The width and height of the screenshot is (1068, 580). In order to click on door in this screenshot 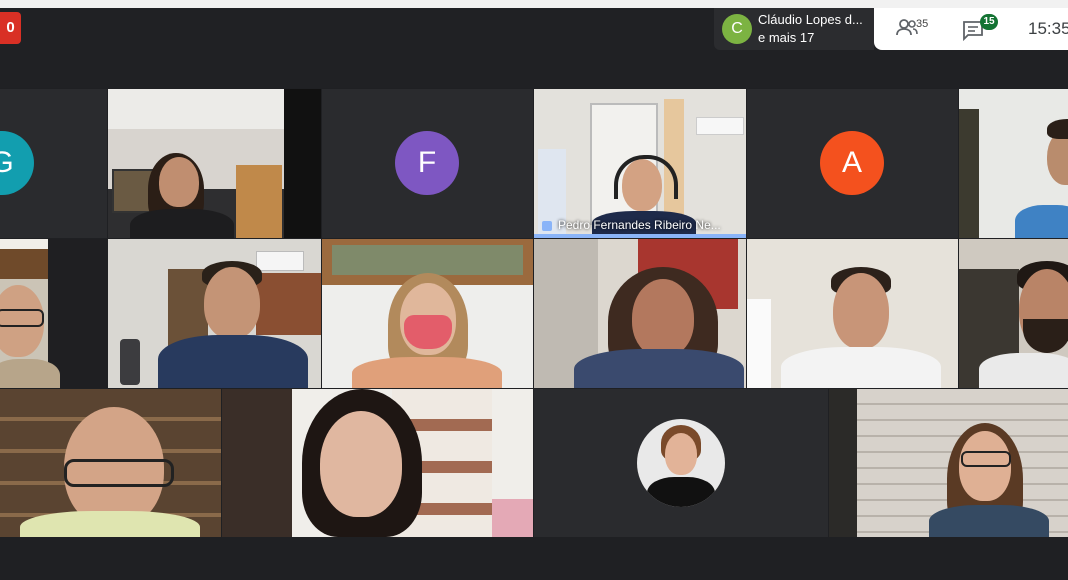, I will do `click(259, 201)`.